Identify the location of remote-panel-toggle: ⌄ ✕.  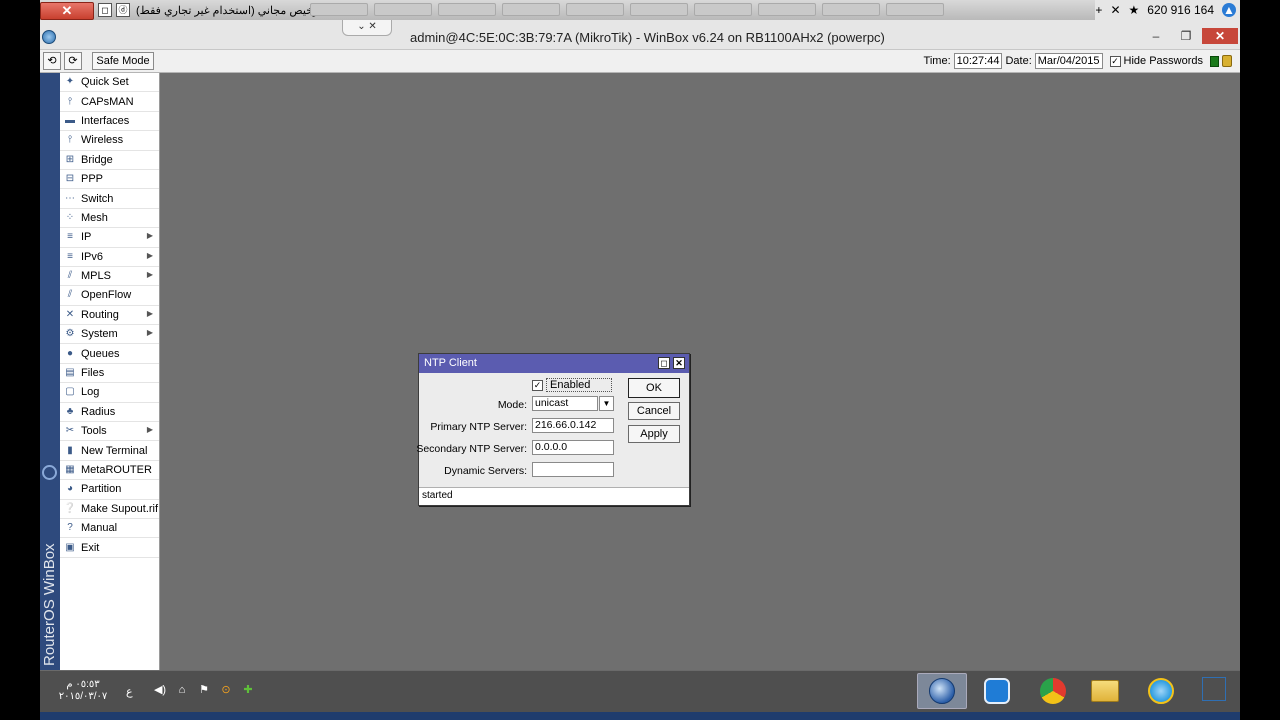
(367, 28).